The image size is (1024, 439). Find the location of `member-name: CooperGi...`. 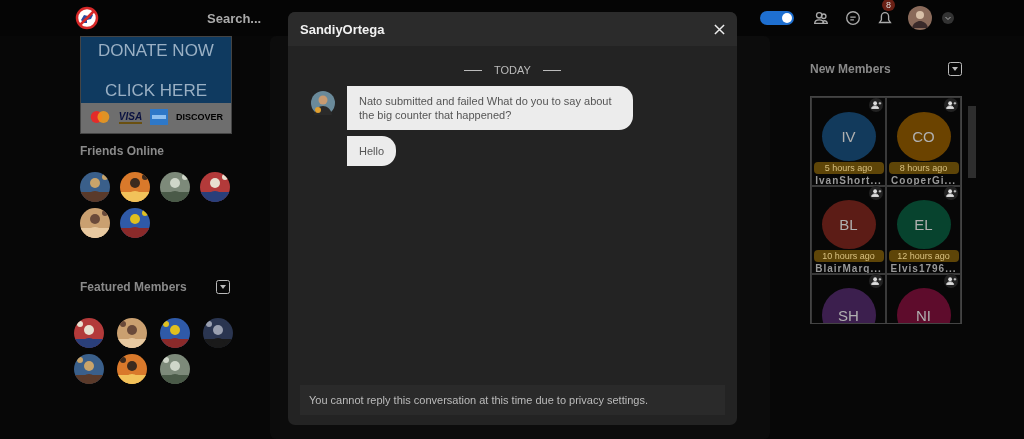

member-name: CooperGi... is located at coordinates (923, 180).